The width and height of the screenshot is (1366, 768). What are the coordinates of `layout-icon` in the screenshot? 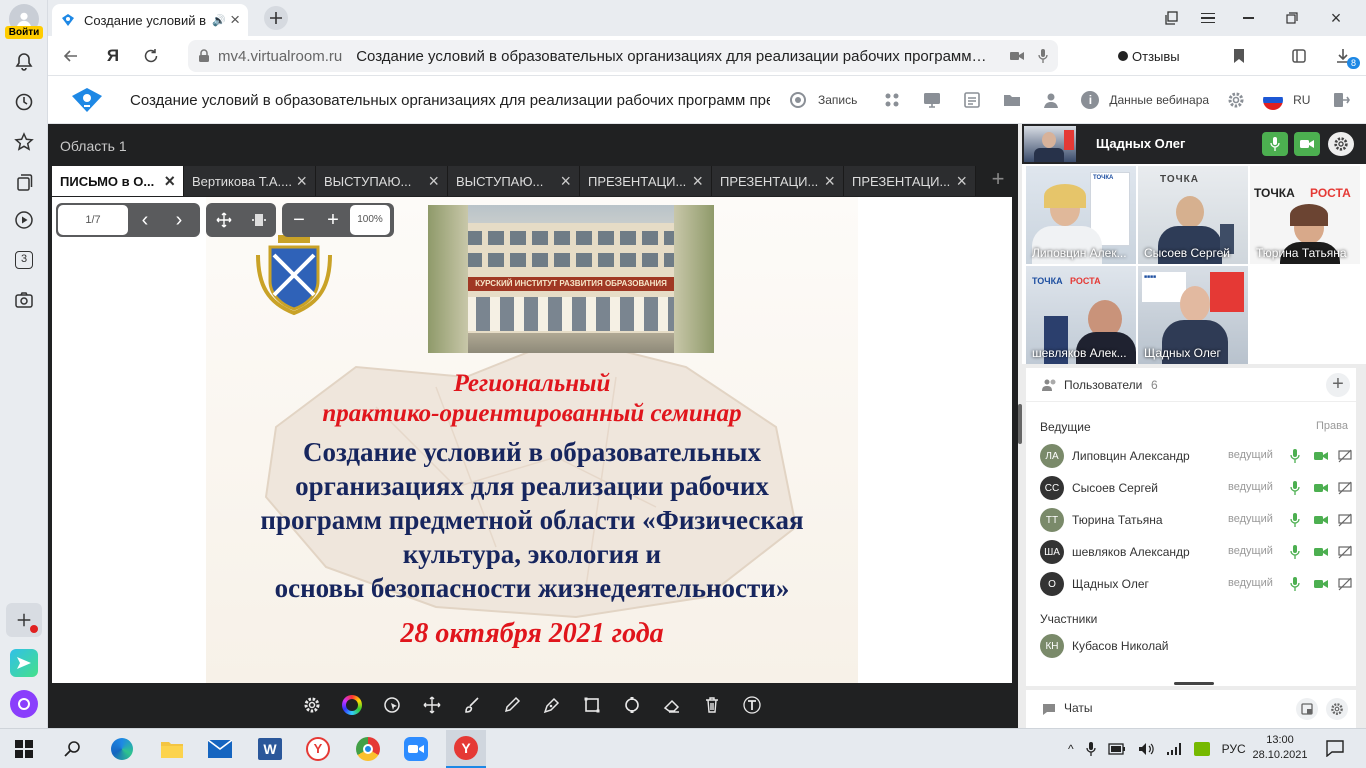 It's located at (892, 100).